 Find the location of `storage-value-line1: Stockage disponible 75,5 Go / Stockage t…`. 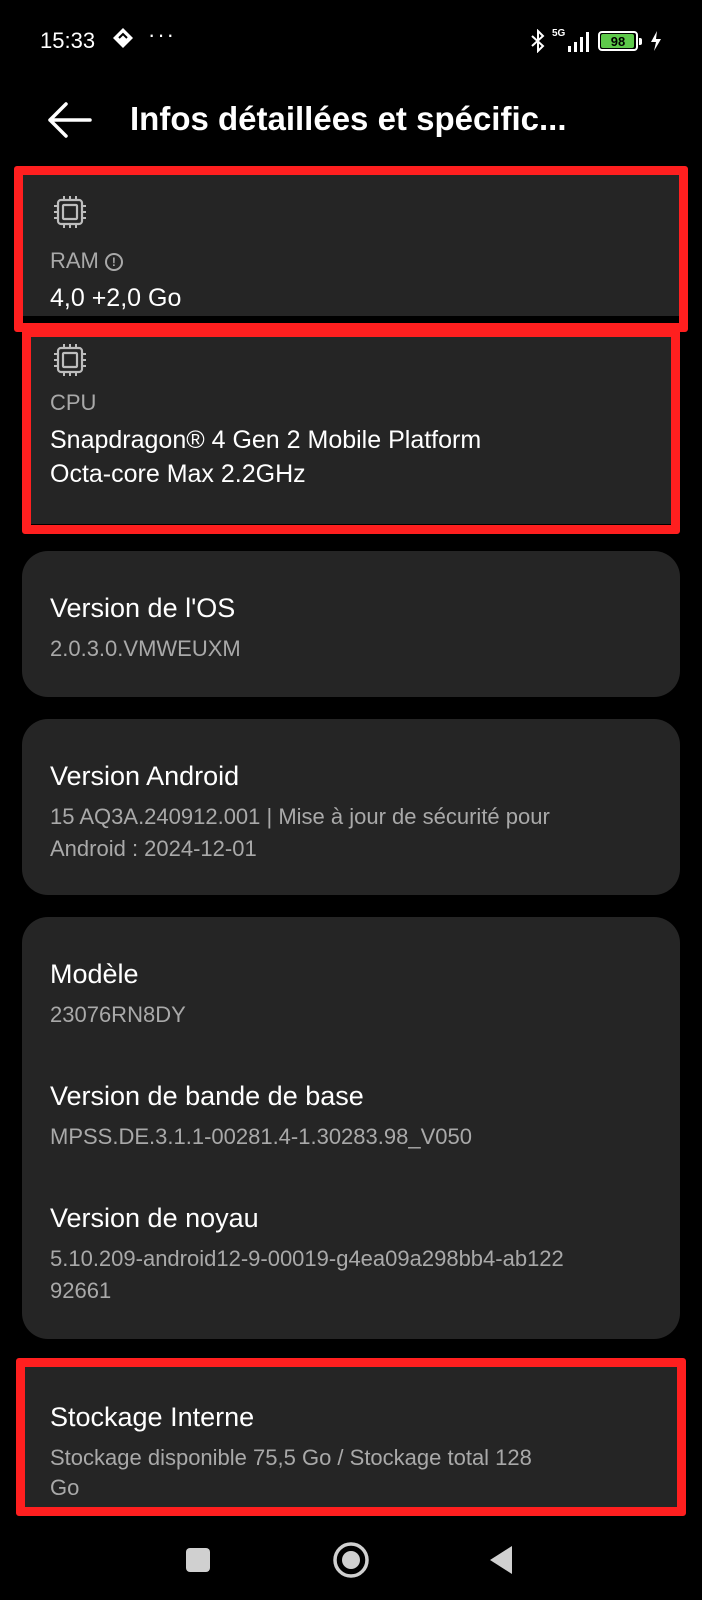

storage-value-line1: Stockage disponible 75,5 Go / Stockage t… is located at coordinates (291, 1457).